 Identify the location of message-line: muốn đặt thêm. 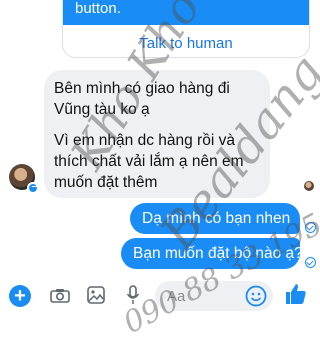
(106, 182).